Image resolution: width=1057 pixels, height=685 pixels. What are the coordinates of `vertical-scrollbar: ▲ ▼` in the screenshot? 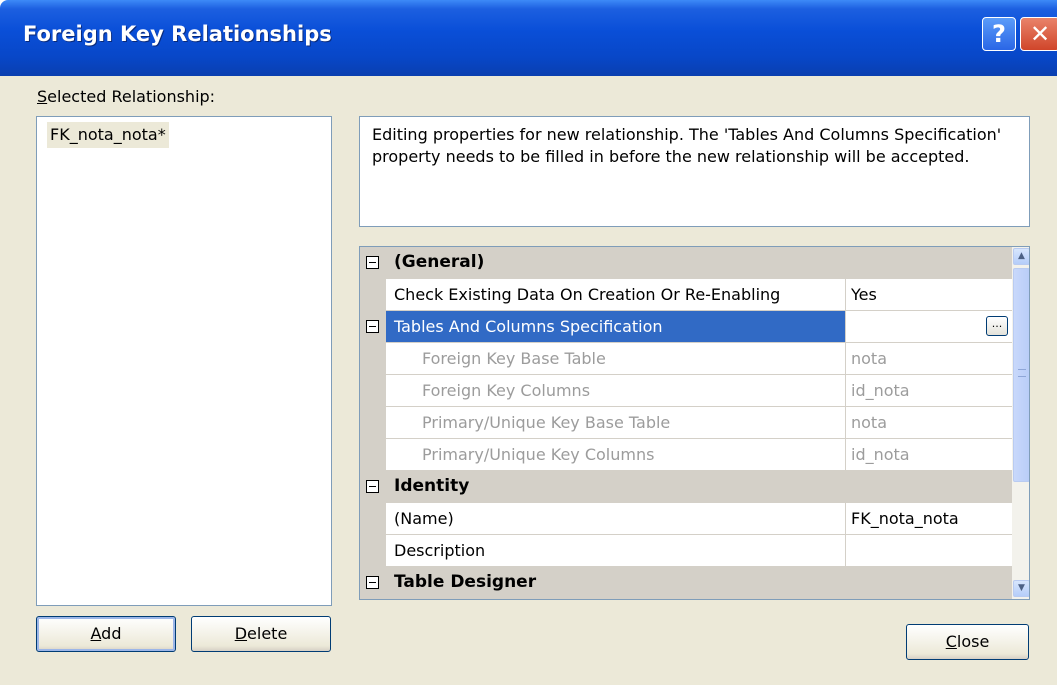 It's located at (1020, 423).